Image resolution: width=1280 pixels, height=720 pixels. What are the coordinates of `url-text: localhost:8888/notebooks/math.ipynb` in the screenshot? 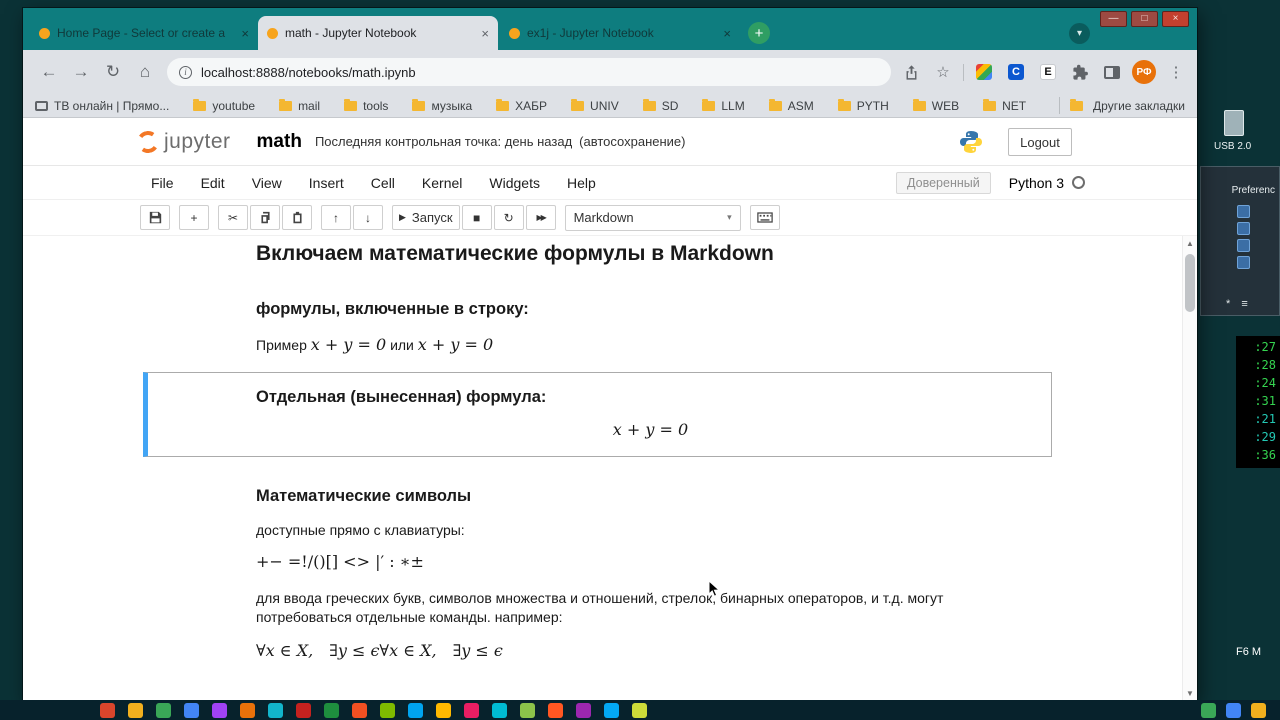 It's located at (308, 72).